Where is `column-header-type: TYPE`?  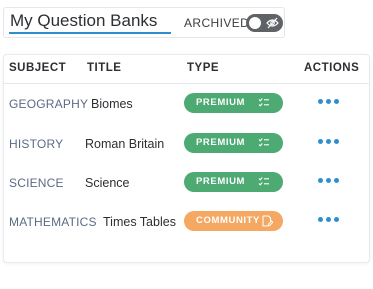
column-header-type: TYPE is located at coordinates (203, 68).